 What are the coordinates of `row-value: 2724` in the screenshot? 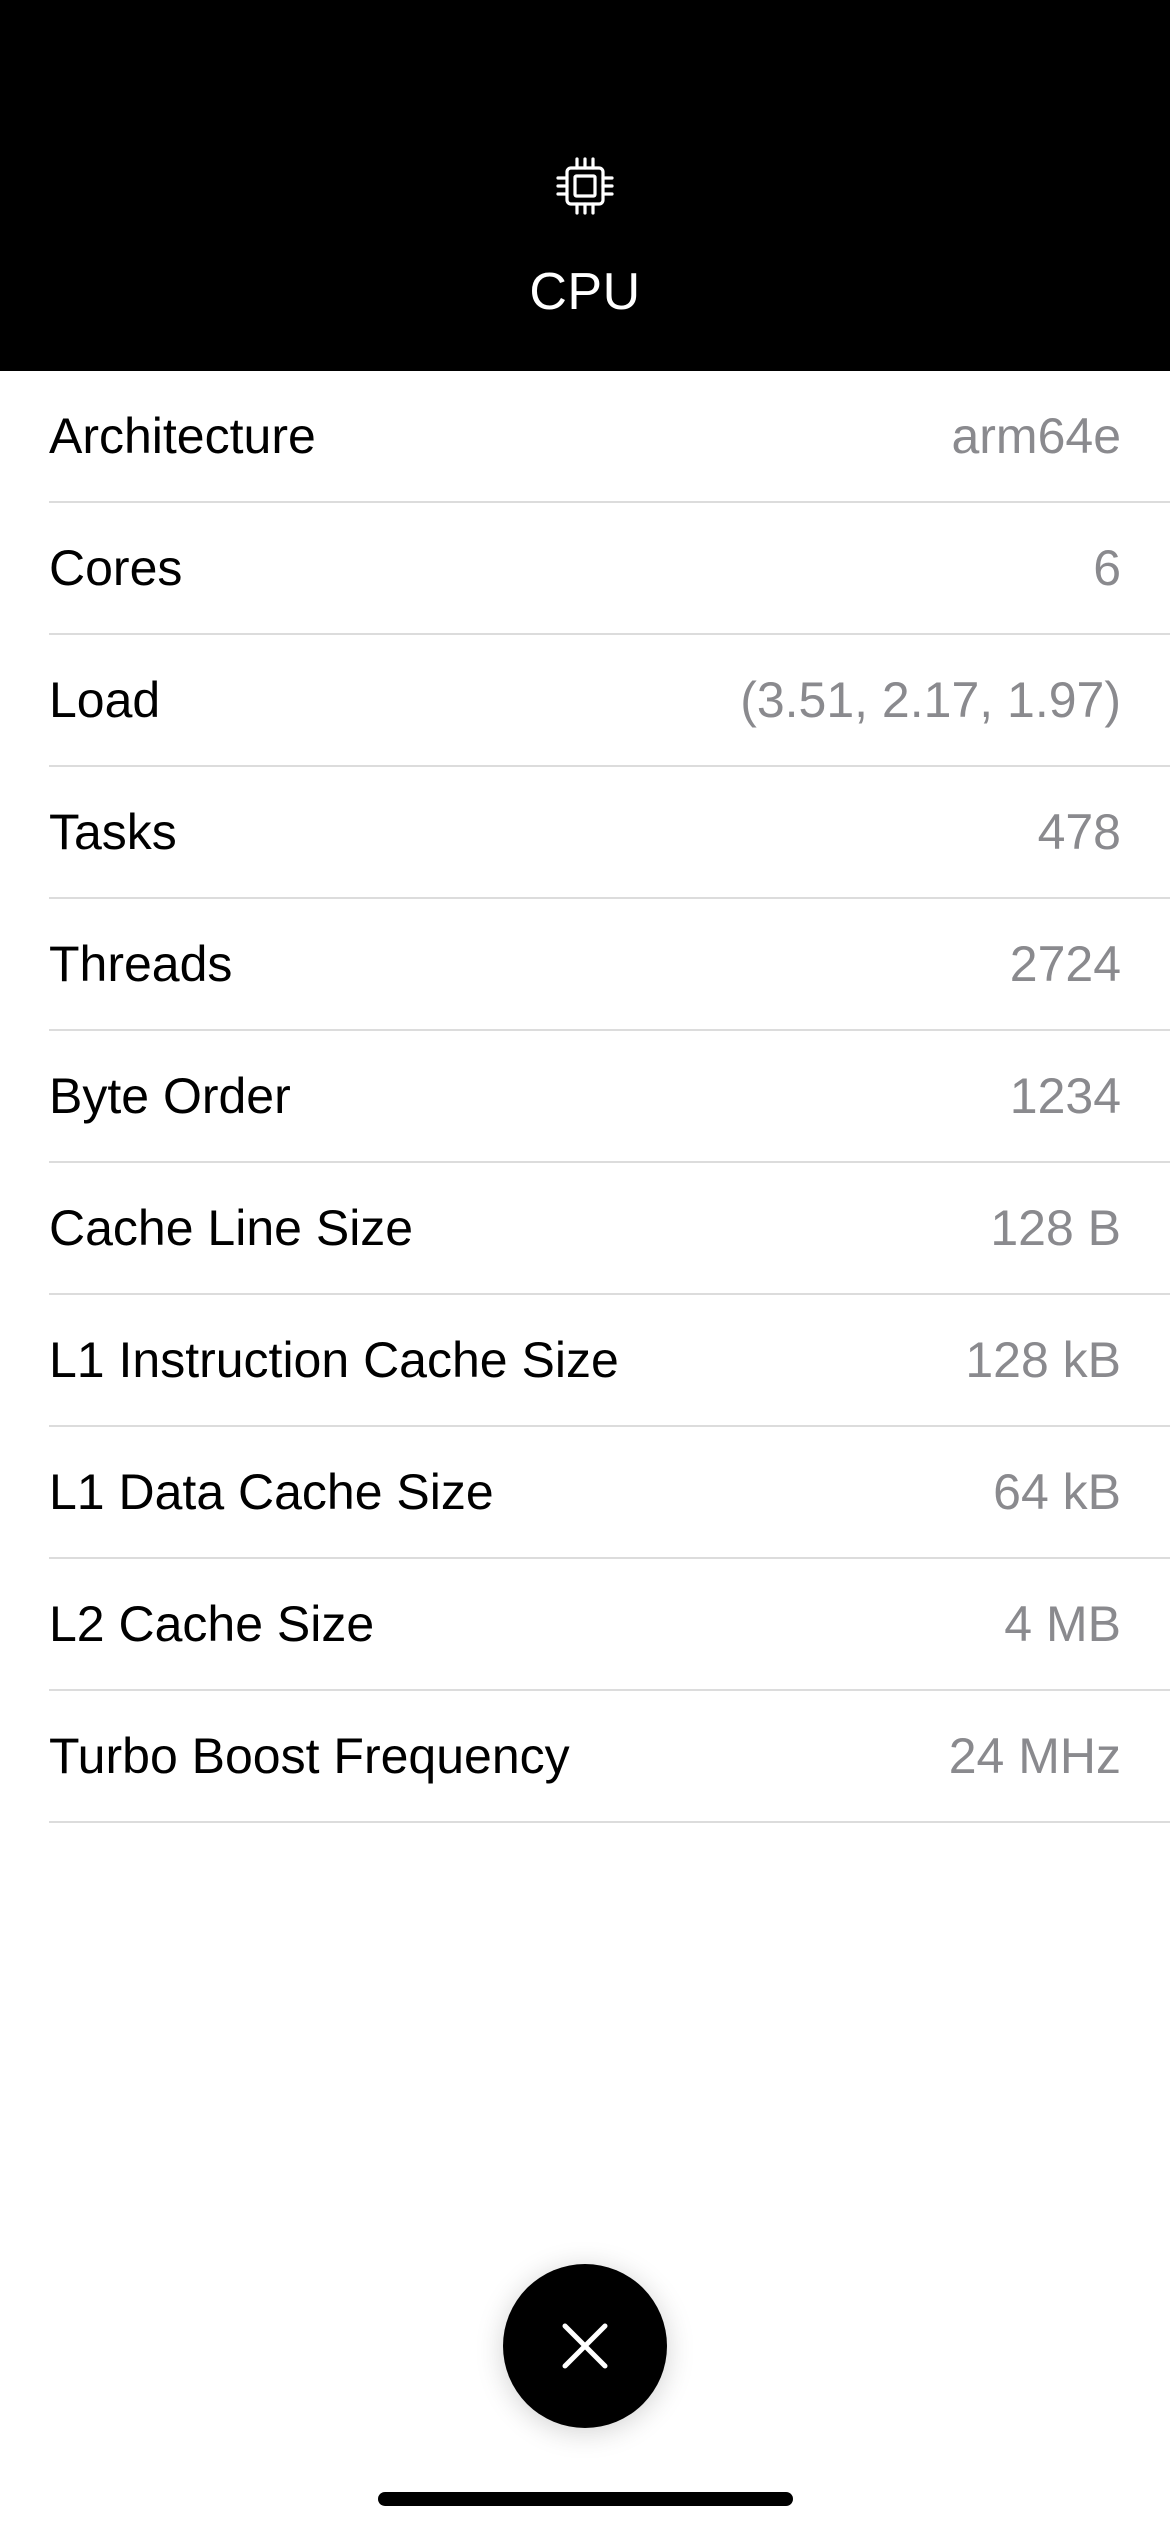 It's located at (1065, 964).